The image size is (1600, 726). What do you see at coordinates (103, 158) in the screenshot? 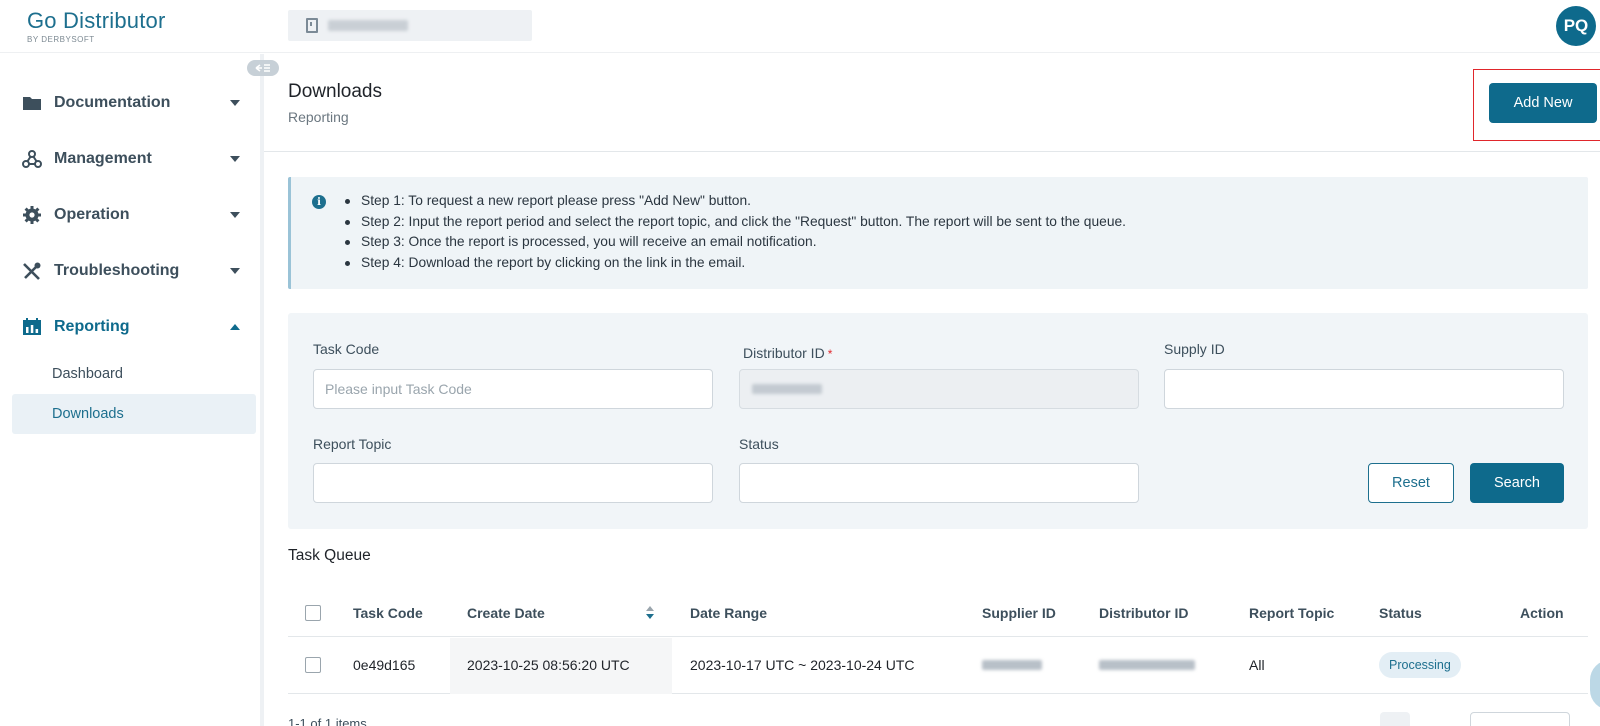
I see `sidebar-item-label: Management` at bounding box center [103, 158].